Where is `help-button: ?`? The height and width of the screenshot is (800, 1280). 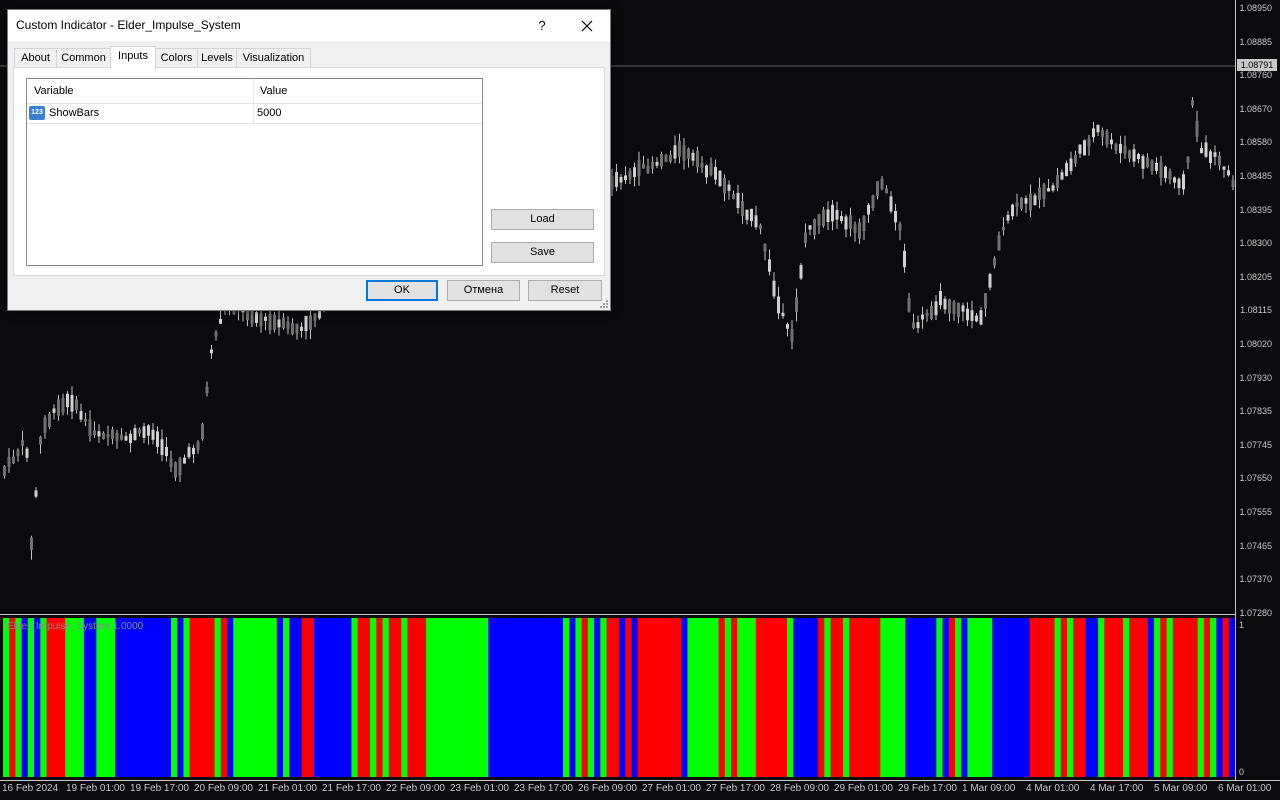 help-button: ? is located at coordinates (542, 26).